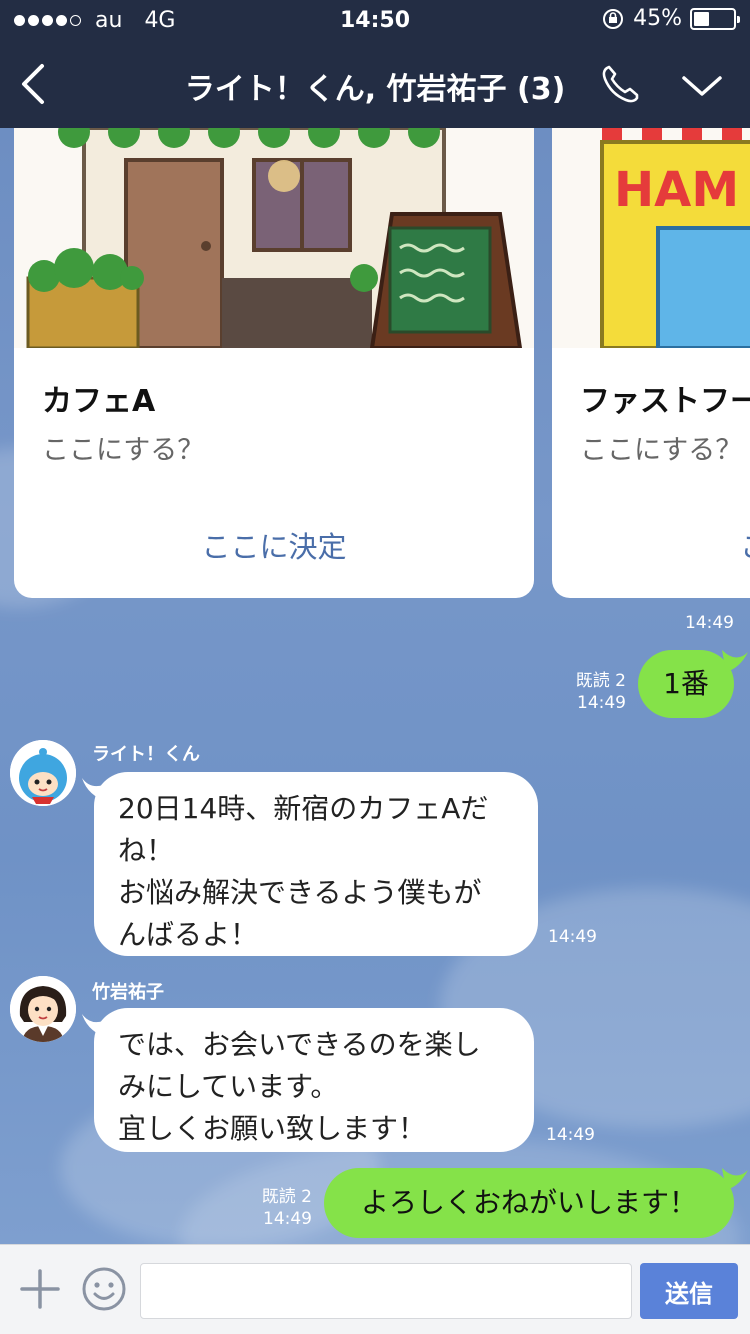 The height and width of the screenshot is (1334, 750). Describe the element at coordinates (665, 401) in the screenshot. I see `card-title: ファストフー` at that location.